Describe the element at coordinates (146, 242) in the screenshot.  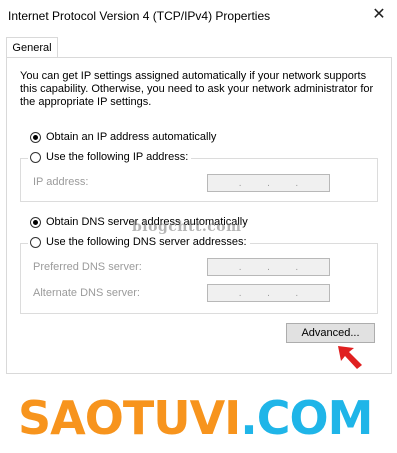
I see `use-following-dns-label: Use the following DNS server addresses:` at that location.